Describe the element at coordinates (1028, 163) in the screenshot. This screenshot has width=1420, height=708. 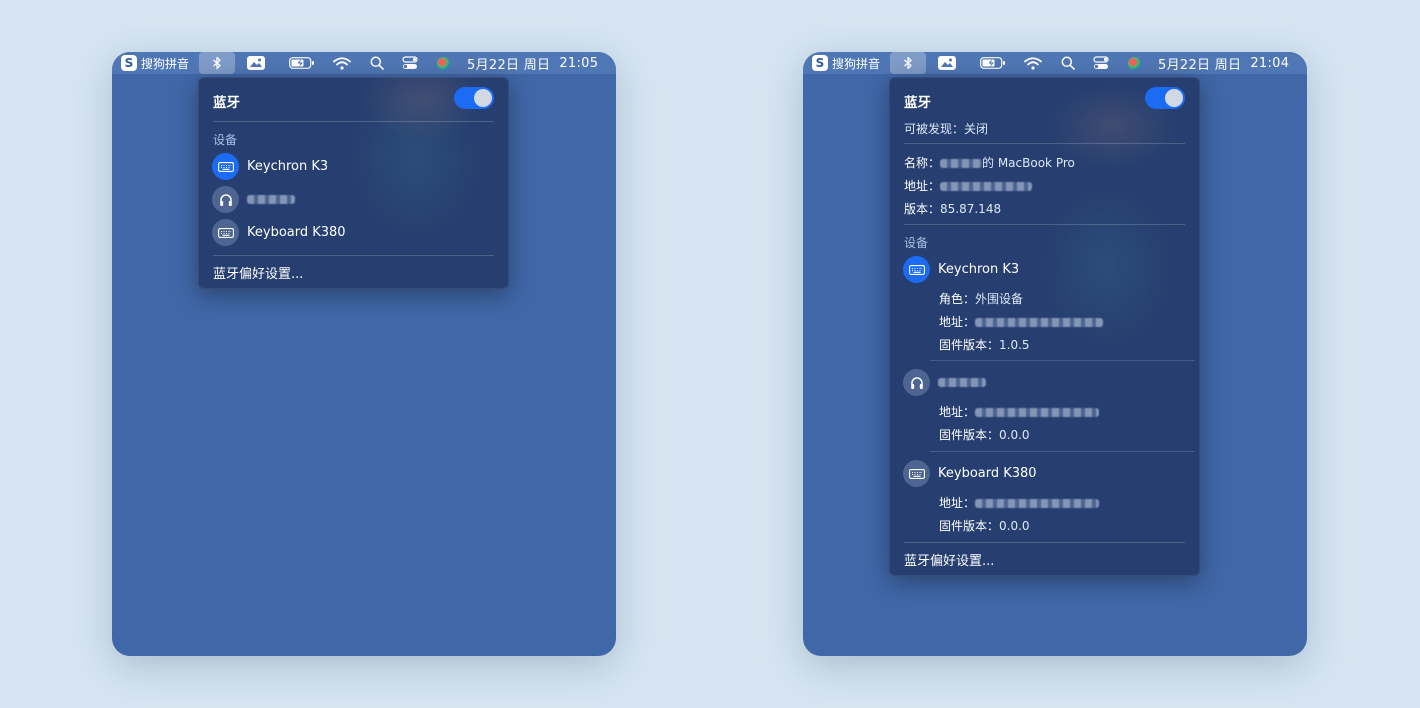
I see `name-suffix: 的 MacBook Pro` at that location.